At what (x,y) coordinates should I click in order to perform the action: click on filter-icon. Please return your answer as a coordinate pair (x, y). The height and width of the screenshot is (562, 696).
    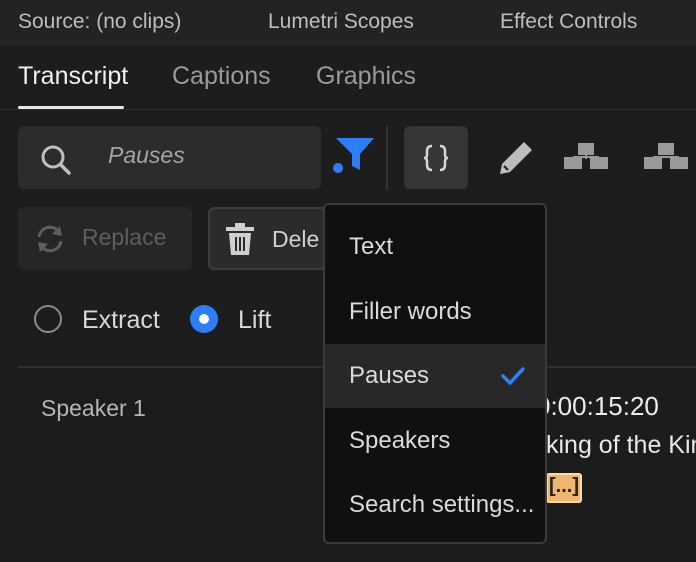
    Looking at the image, I should click on (353, 158).